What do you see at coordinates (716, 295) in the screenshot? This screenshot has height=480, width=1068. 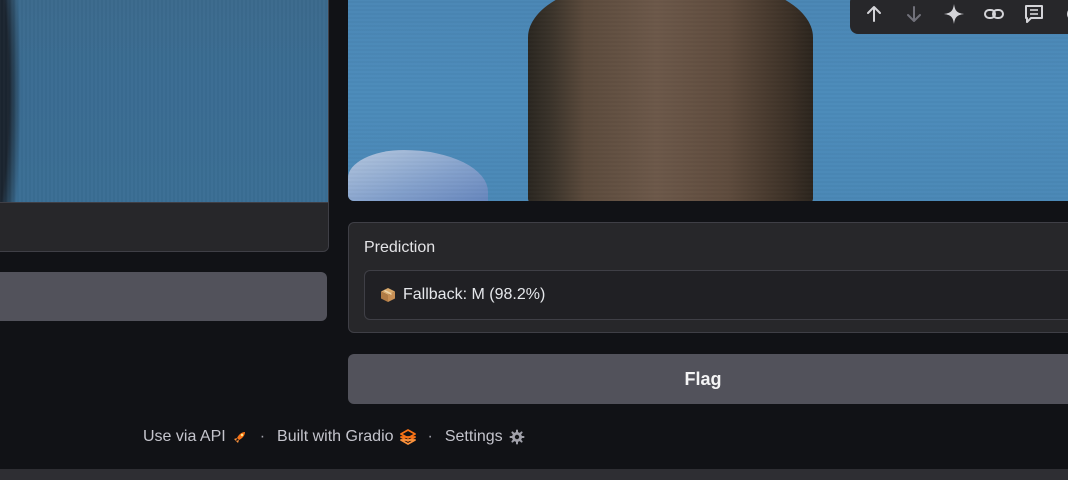 I see `prediction-output: Fallback: M (98.2%)` at bounding box center [716, 295].